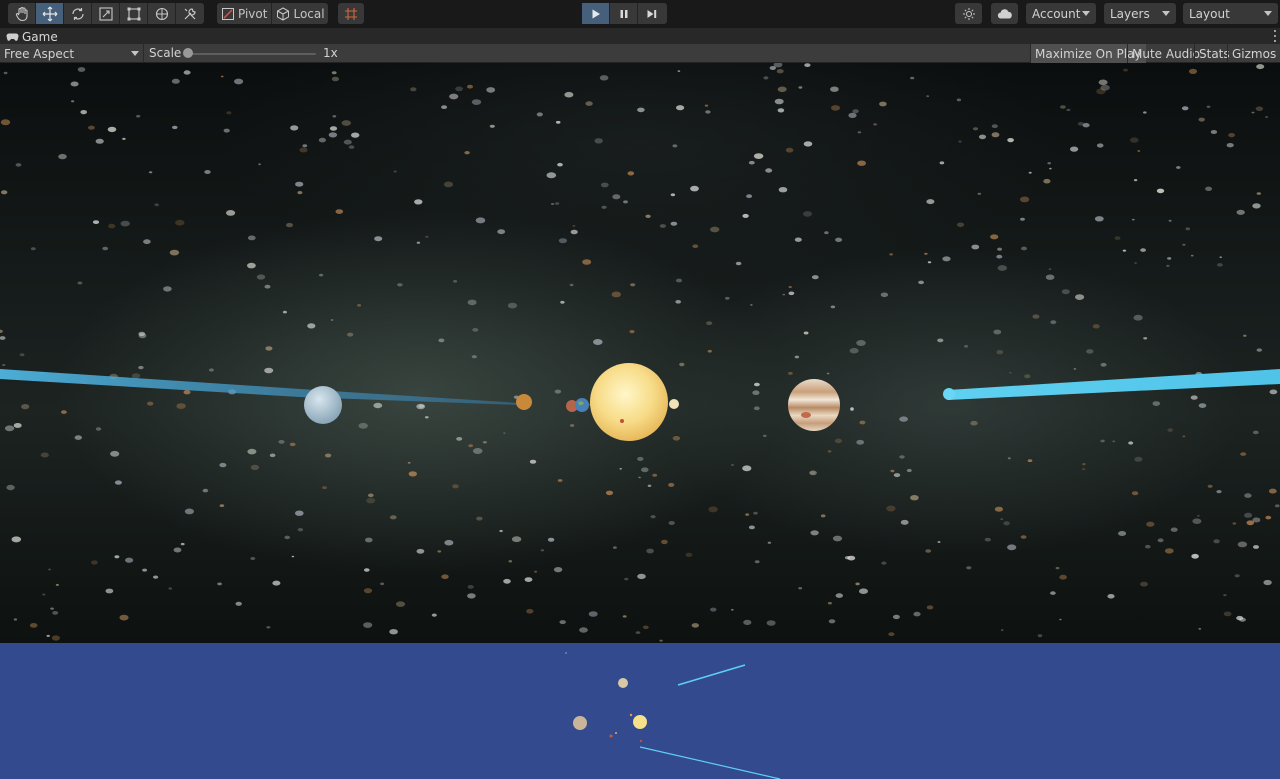 The image size is (1280, 779). What do you see at coordinates (251, 54) in the screenshot?
I see `scale-slider-track` at bounding box center [251, 54].